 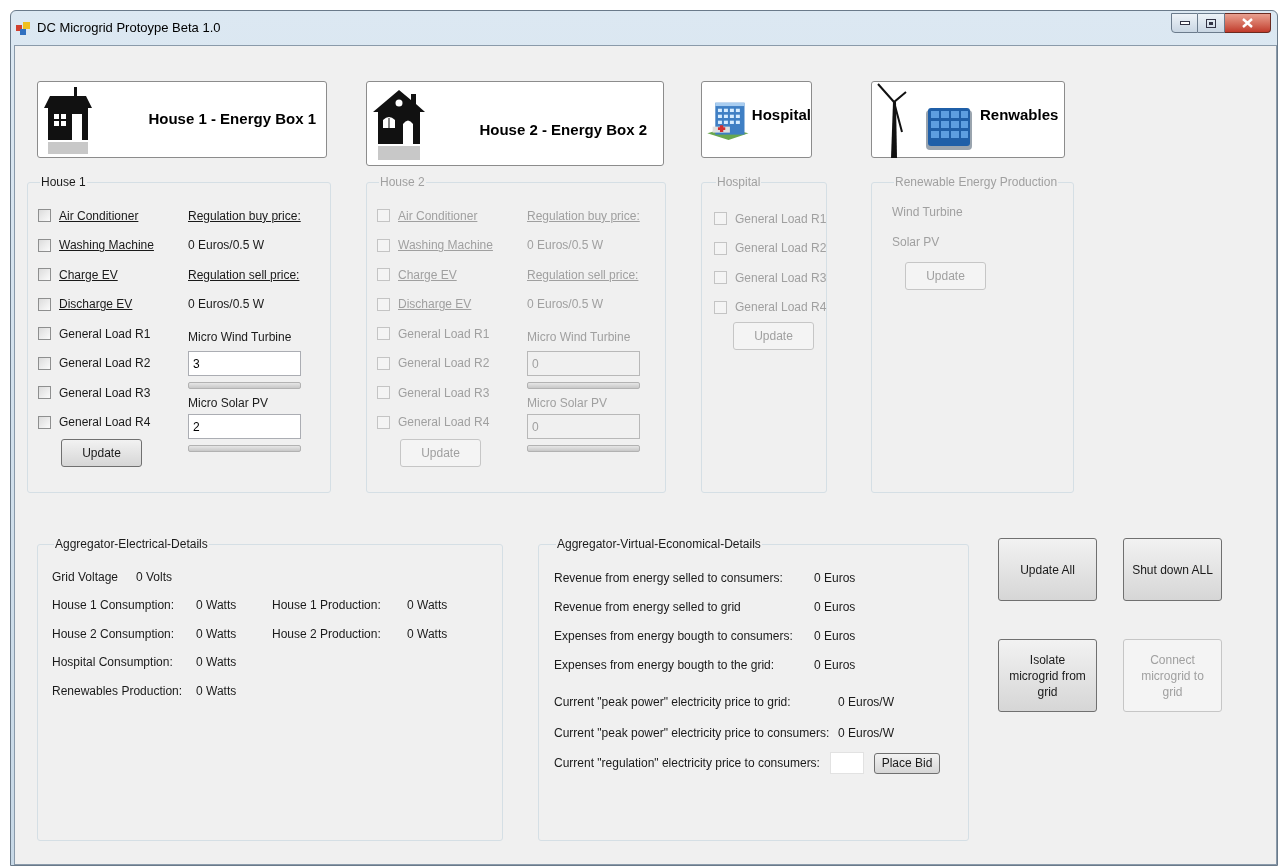 What do you see at coordinates (1047, 569) in the screenshot?
I see `action-button: Update All` at bounding box center [1047, 569].